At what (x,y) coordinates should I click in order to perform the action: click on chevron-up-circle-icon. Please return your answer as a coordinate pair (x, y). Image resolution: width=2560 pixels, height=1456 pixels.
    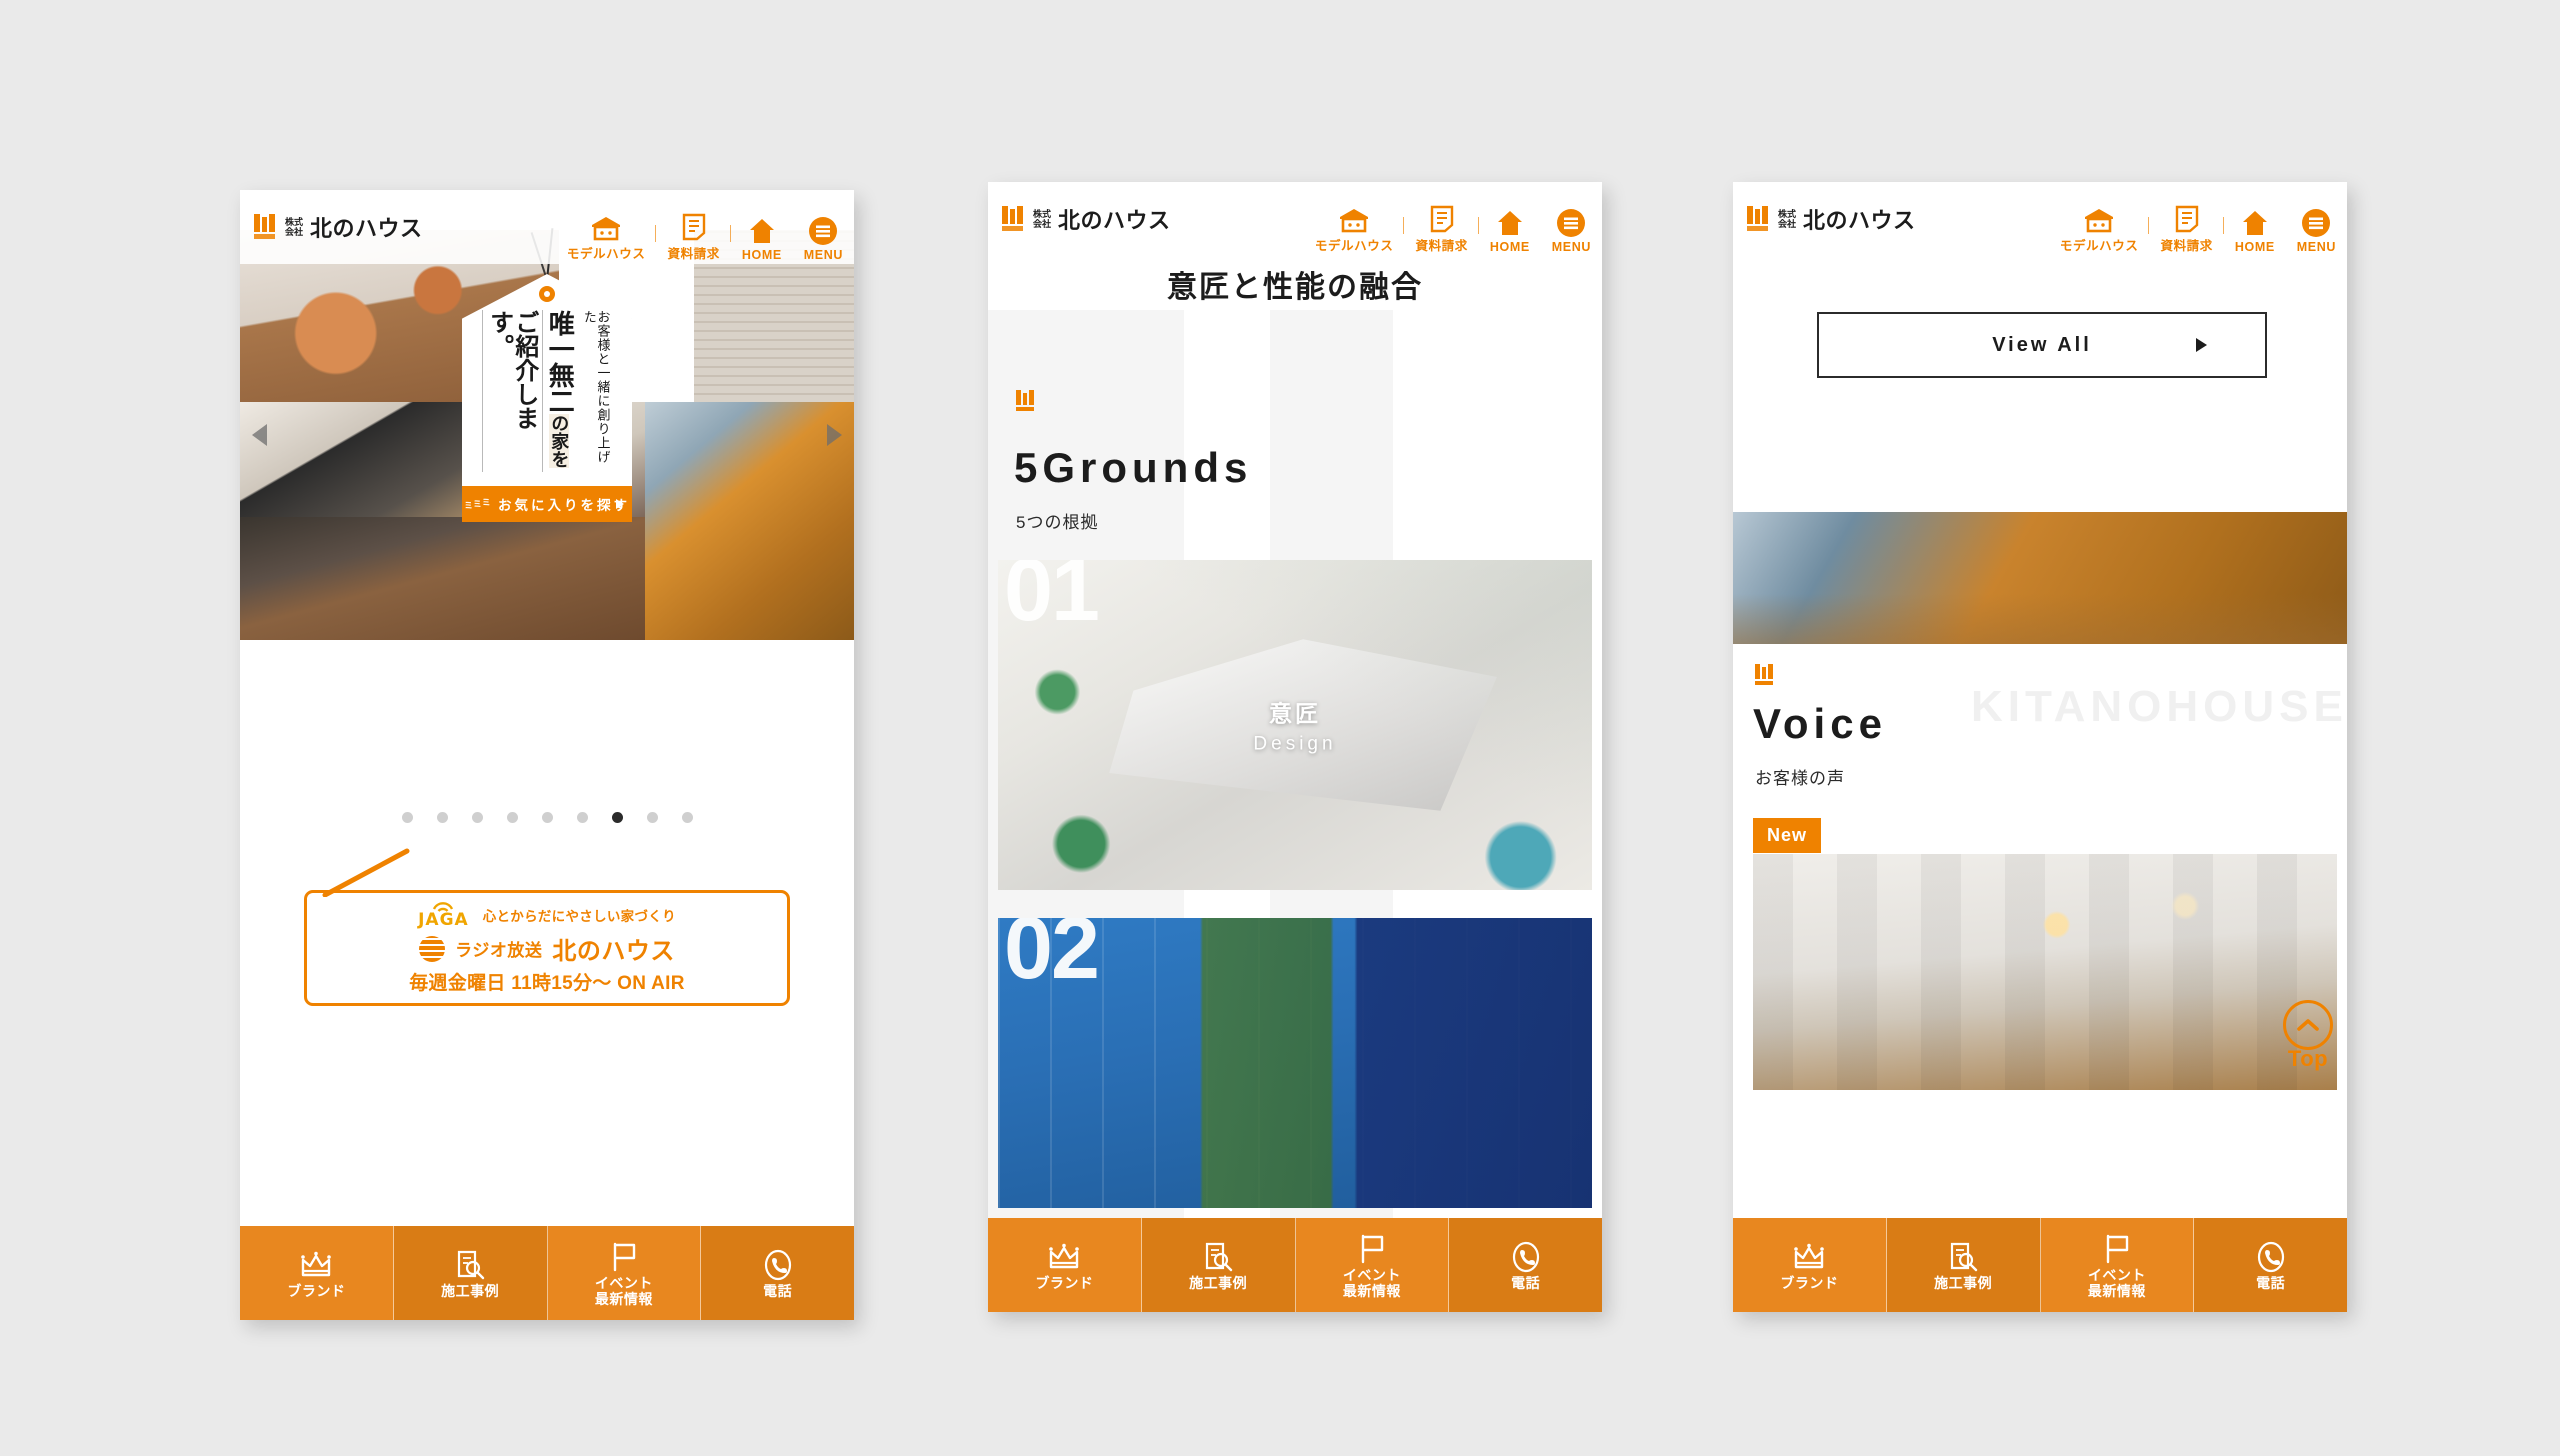
    Looking at the image, I should click on (2308, 1025).